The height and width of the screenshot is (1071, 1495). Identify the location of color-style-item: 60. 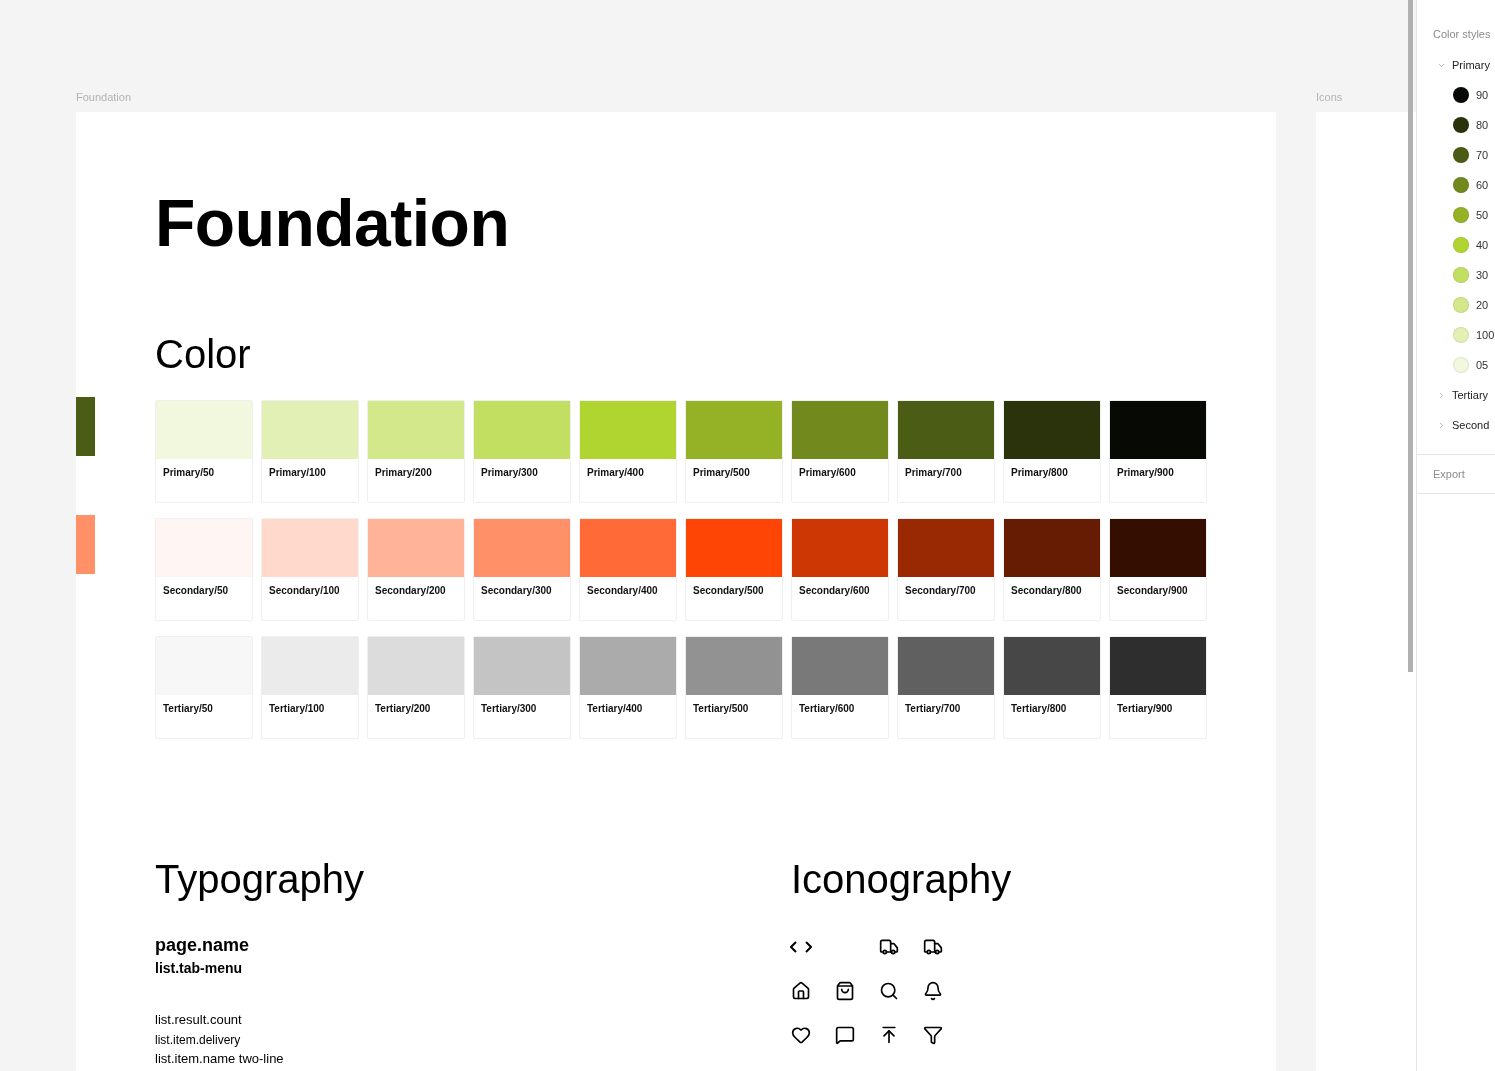
(1456, 185).